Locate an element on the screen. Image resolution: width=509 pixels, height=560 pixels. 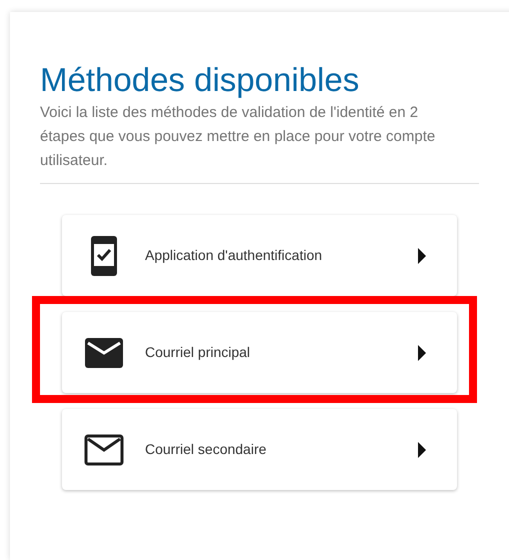
method-card: Courriel secondaire is located at coordinates (259, 449).